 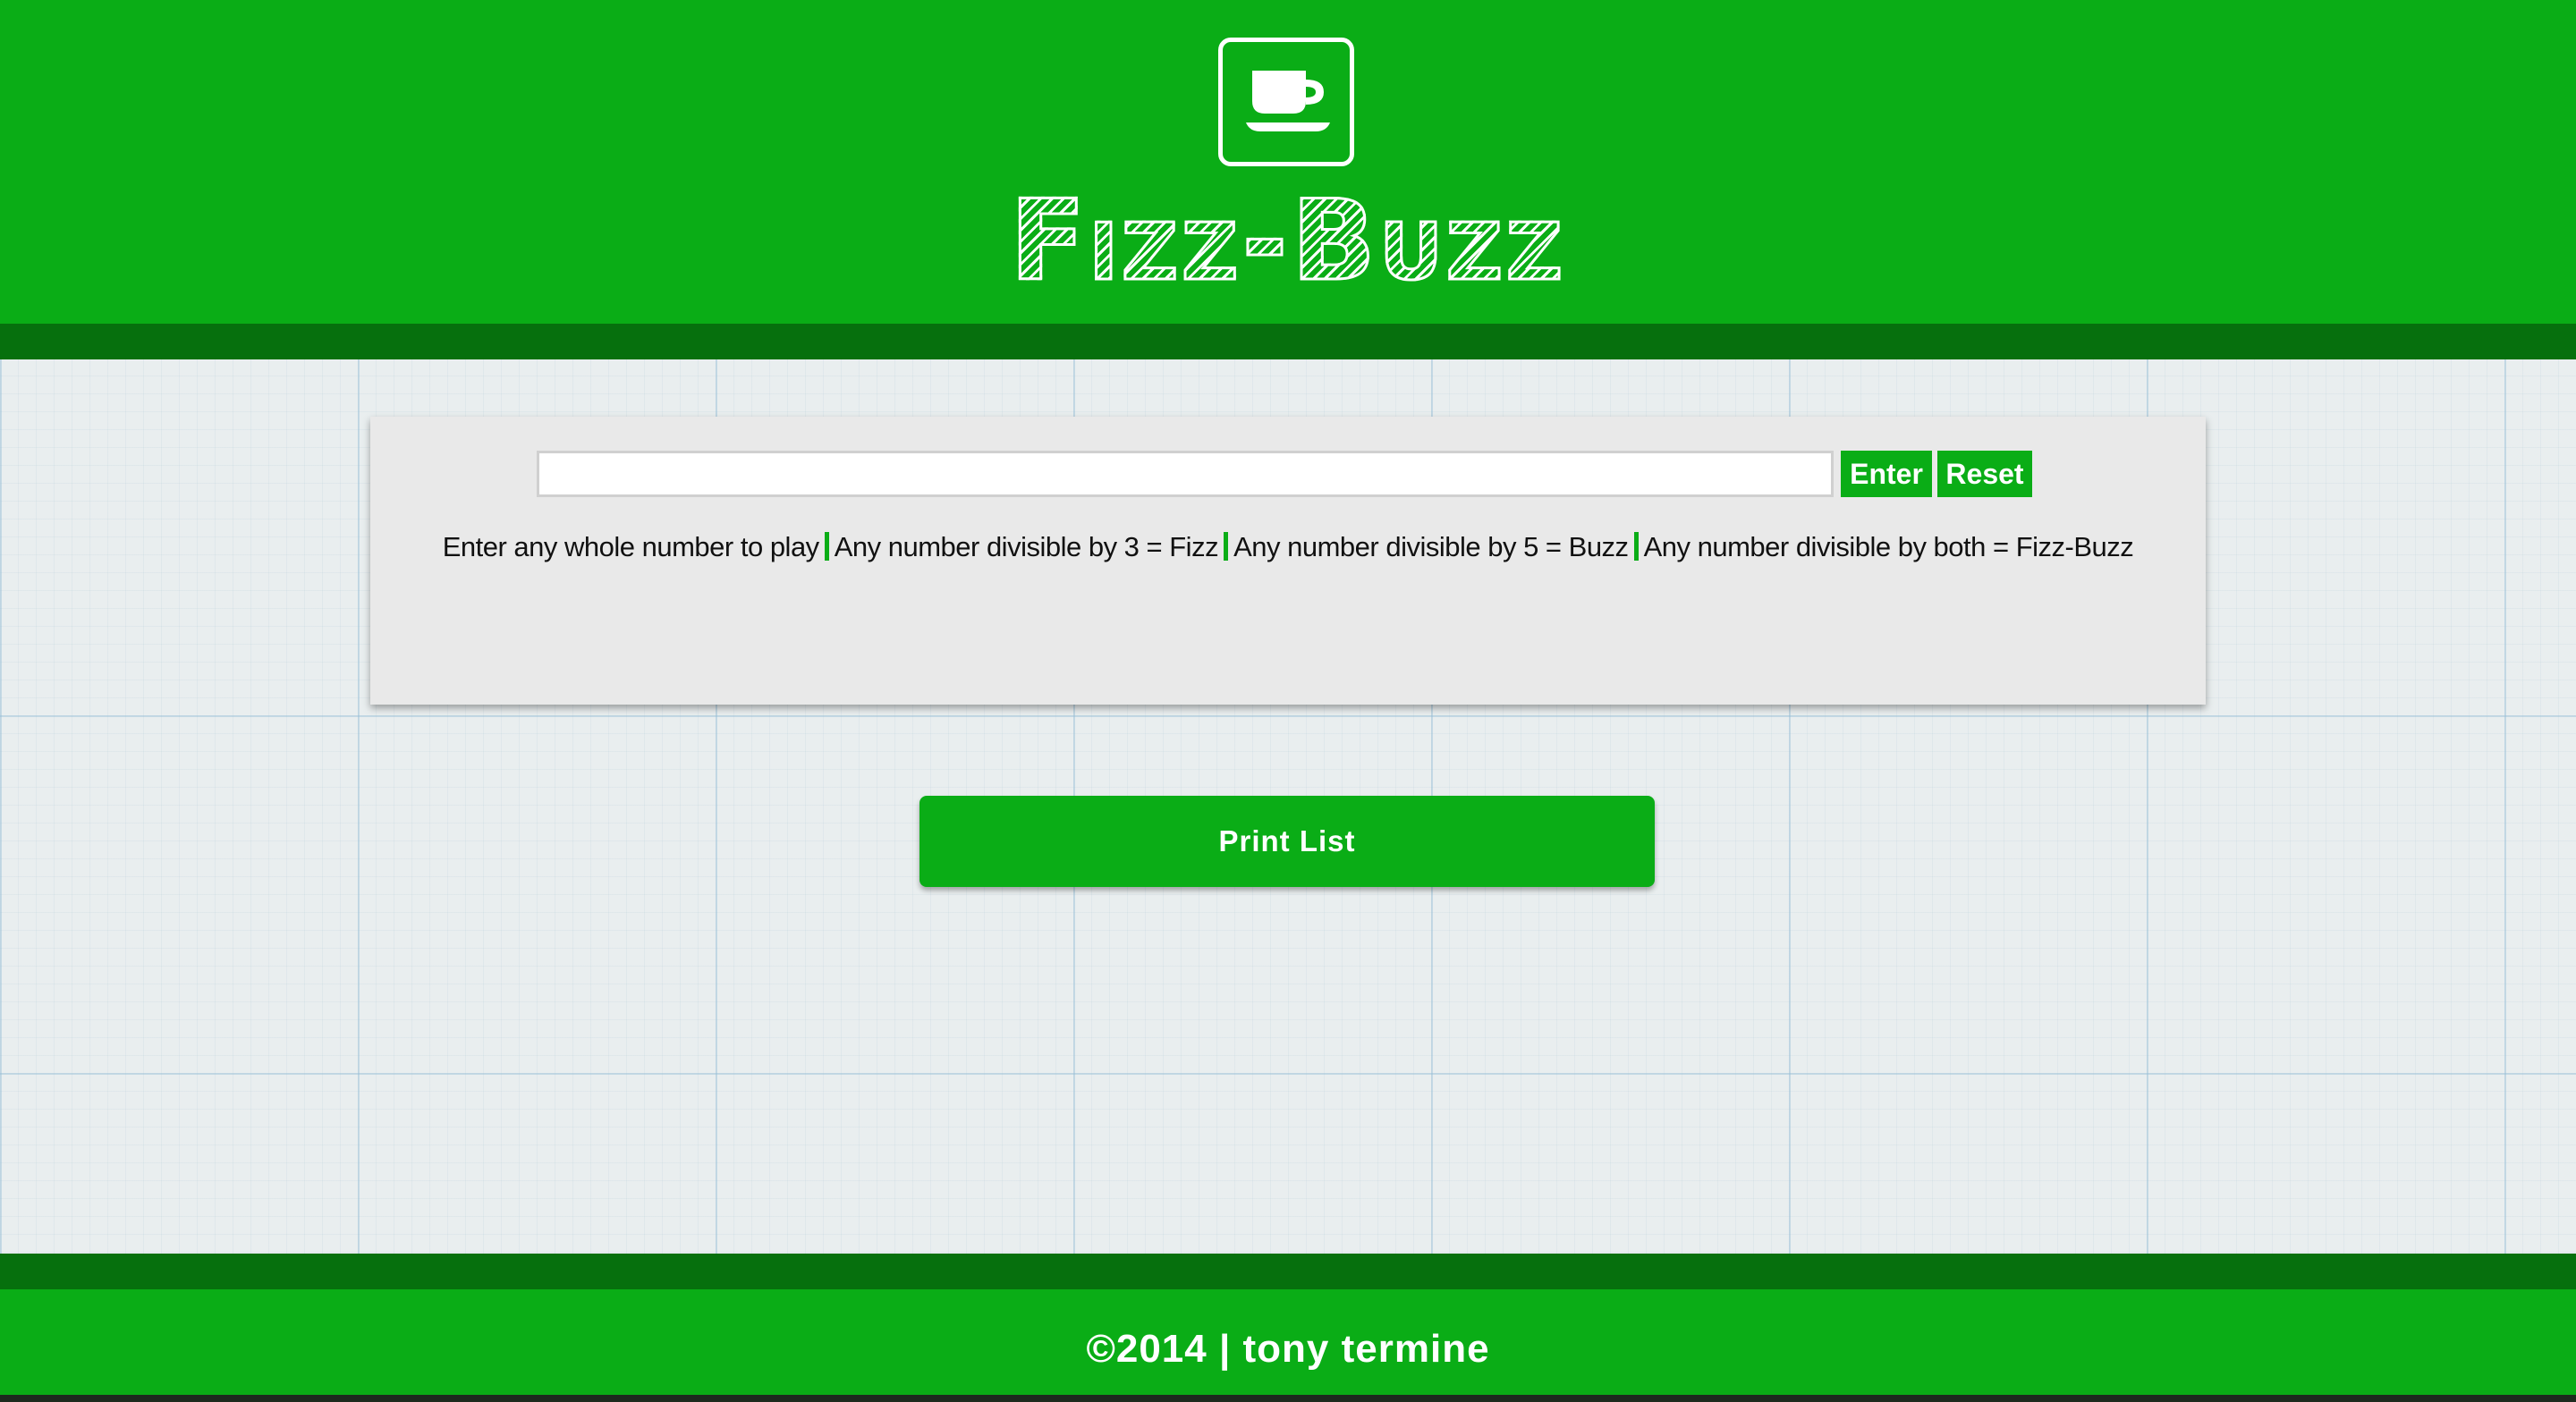 I want to click on print-list-button: Print List, so click(x=1287, y=841).